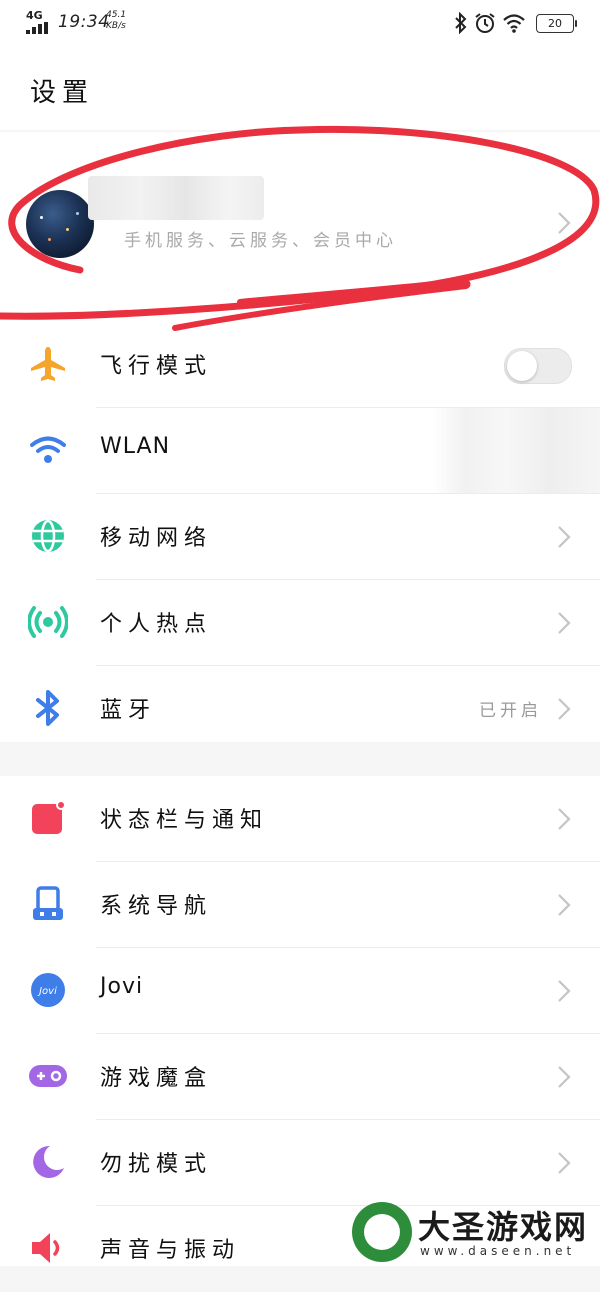  I want to click on row-label: Jovi, so click(122, 986).